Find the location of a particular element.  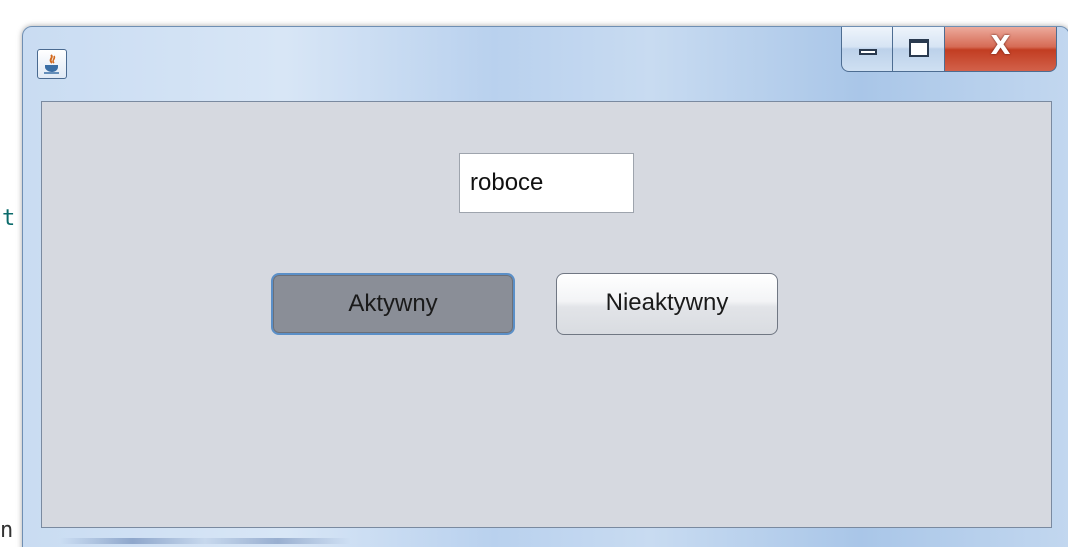

taskbar-glow is located at coordinates (205, 541).